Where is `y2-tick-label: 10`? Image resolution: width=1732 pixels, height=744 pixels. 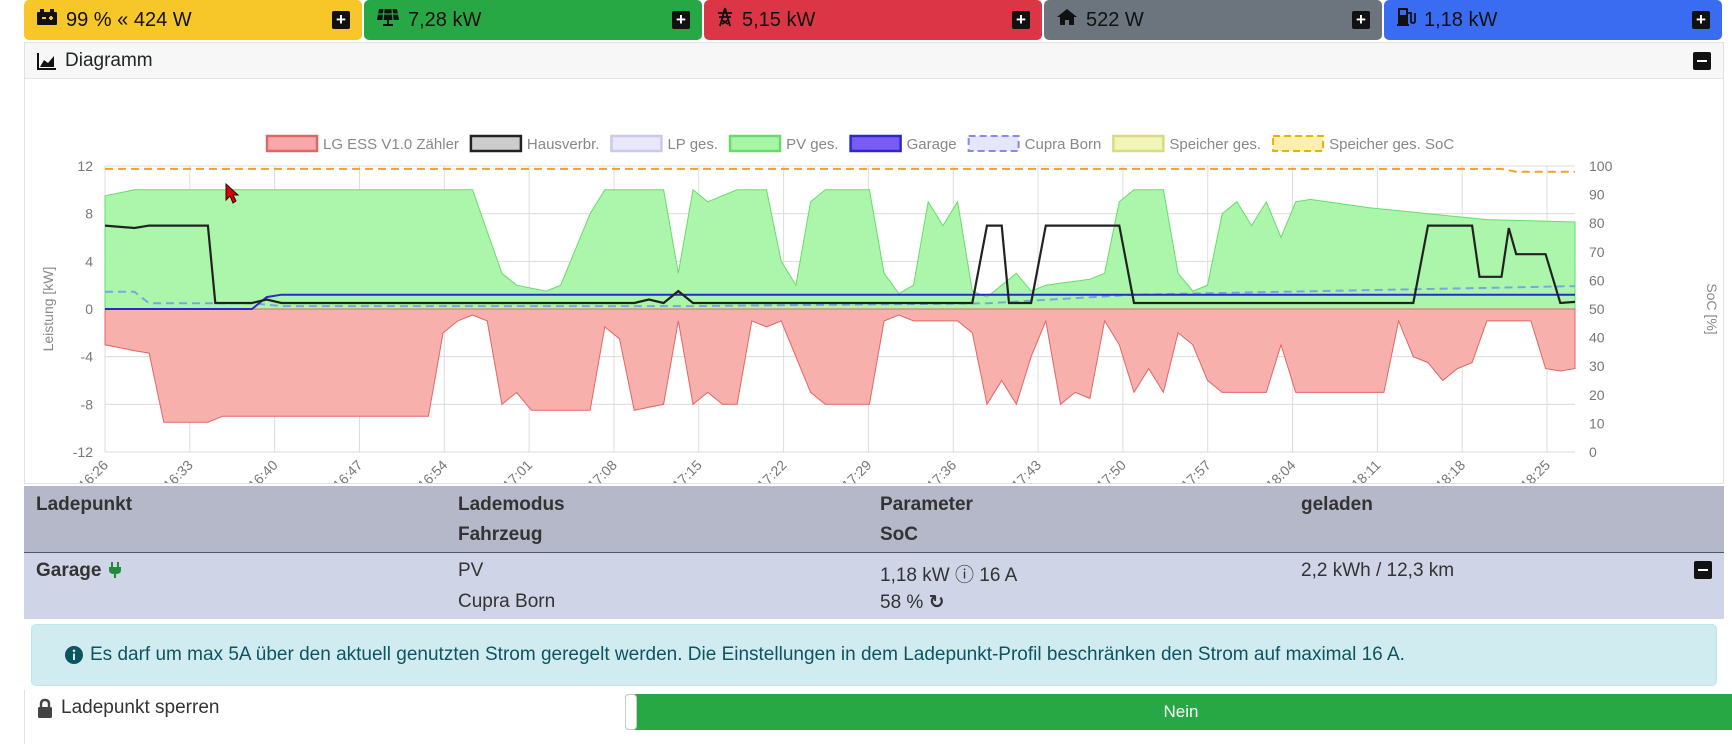
y2-tick-label: 10 is located at coordinates (1597, 423).